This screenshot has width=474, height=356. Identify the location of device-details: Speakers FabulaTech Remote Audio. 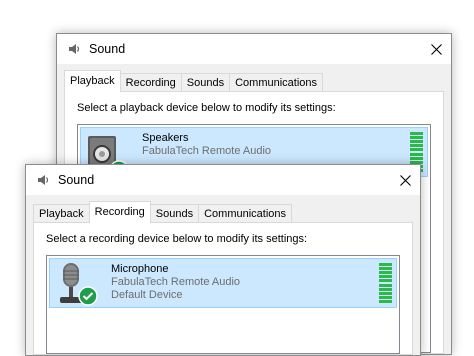
(206, 145).